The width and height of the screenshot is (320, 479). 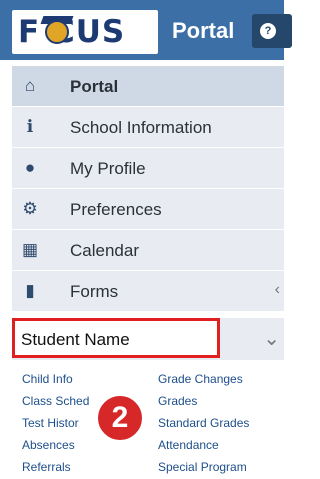 I want to click on sidebar-item-school-information: ℹ School Information, so click(x=148, y=127).